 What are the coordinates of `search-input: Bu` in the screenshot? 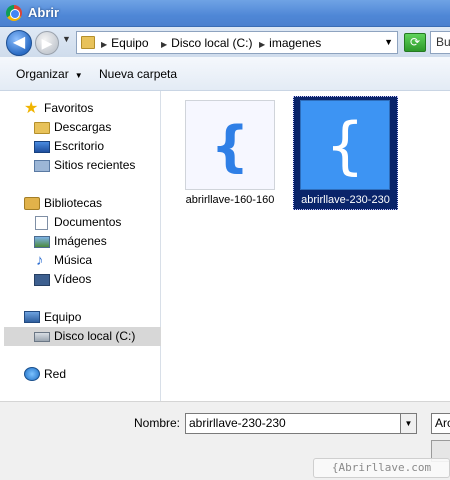 It's located at (440, 42).